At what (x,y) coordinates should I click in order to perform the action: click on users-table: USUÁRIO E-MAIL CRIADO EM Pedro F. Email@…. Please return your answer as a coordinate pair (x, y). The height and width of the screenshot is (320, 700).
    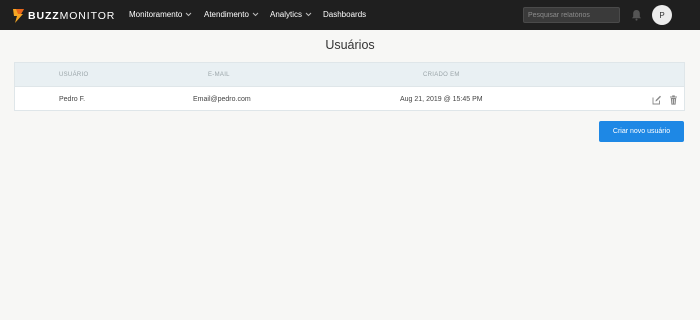
    Looking at the image, I should click on (349, 86).